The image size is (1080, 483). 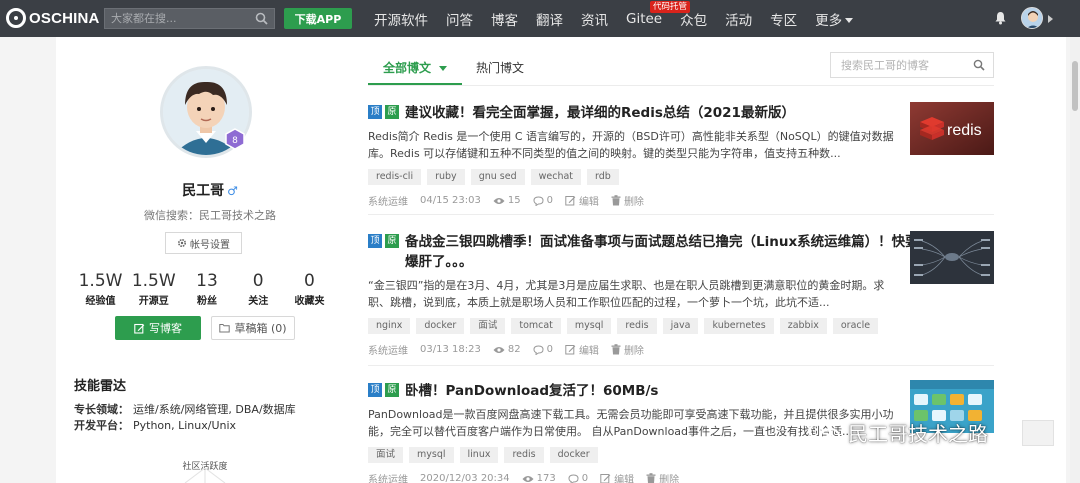 What do you see at coordinates (459, 19) in the screenshot?
I see `nav-qa: 问答` at bounding box center [459, 19].